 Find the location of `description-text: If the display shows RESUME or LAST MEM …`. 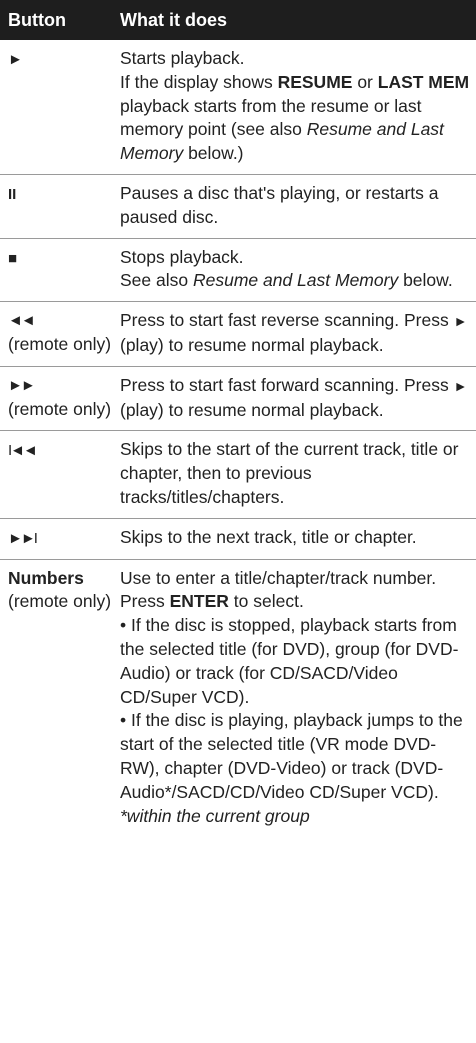

description-text: If the display shows RESUME or LAST MEM … is located at coordinates (295, 117).